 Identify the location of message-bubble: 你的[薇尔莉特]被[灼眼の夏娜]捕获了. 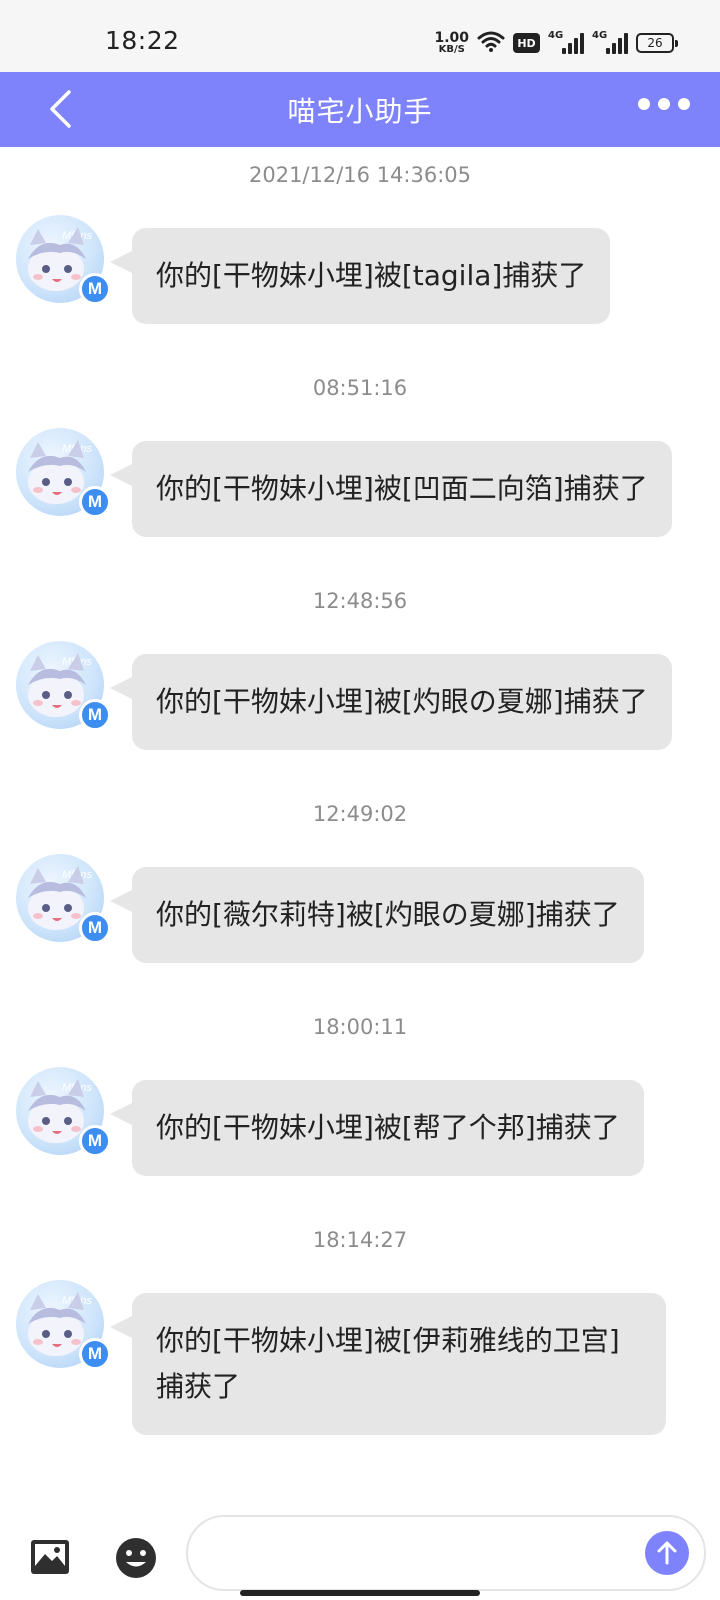
(377, 915).